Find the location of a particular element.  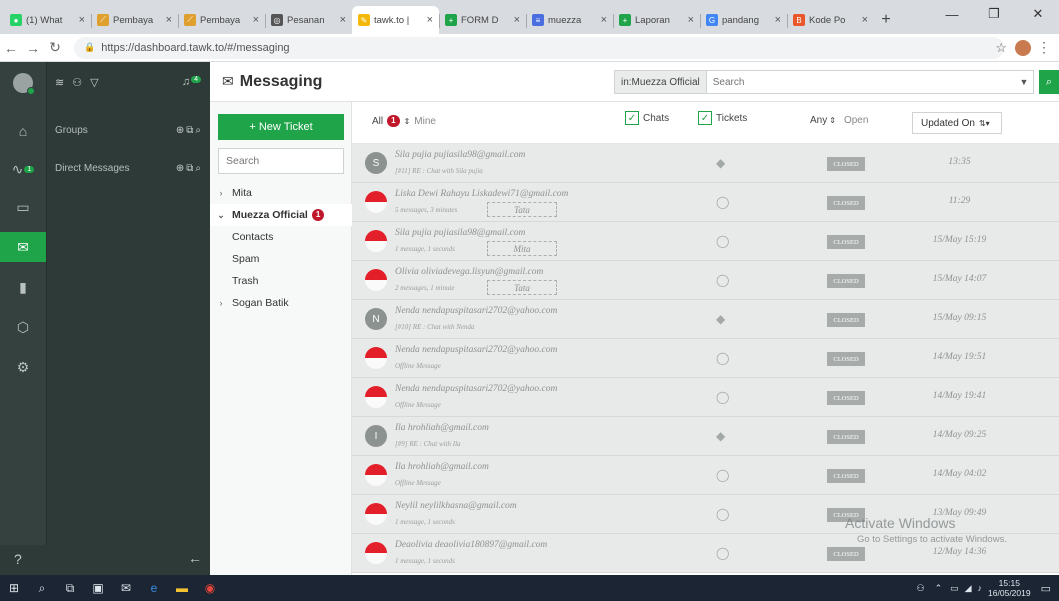

new-tab-button: + is located at coordinates (886, 20).